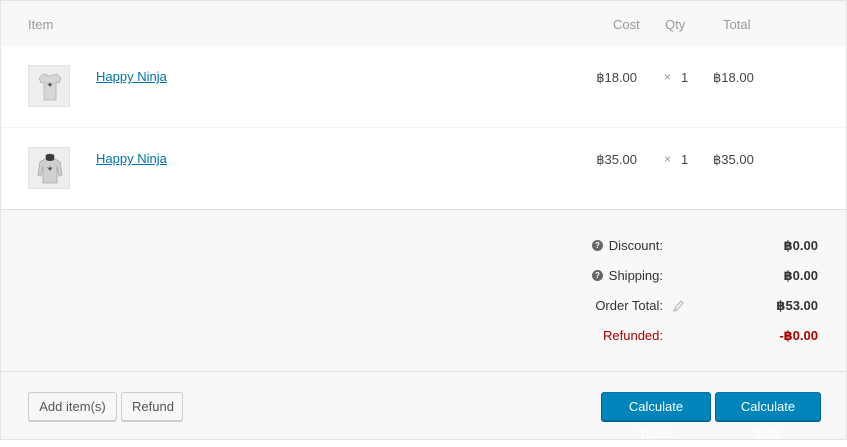  What do you see at coordinates (800, 275) in the screenshot?
I see `shipping-value: ฿0.00` at bounding box center [800, 275].